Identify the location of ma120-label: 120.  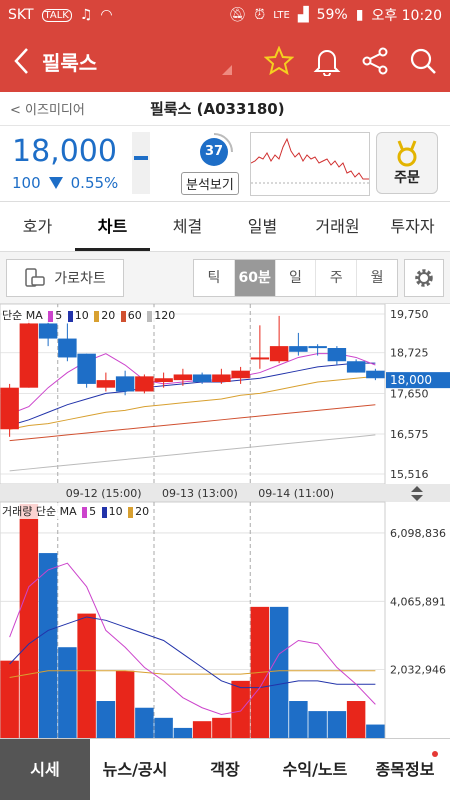
(165, 315).